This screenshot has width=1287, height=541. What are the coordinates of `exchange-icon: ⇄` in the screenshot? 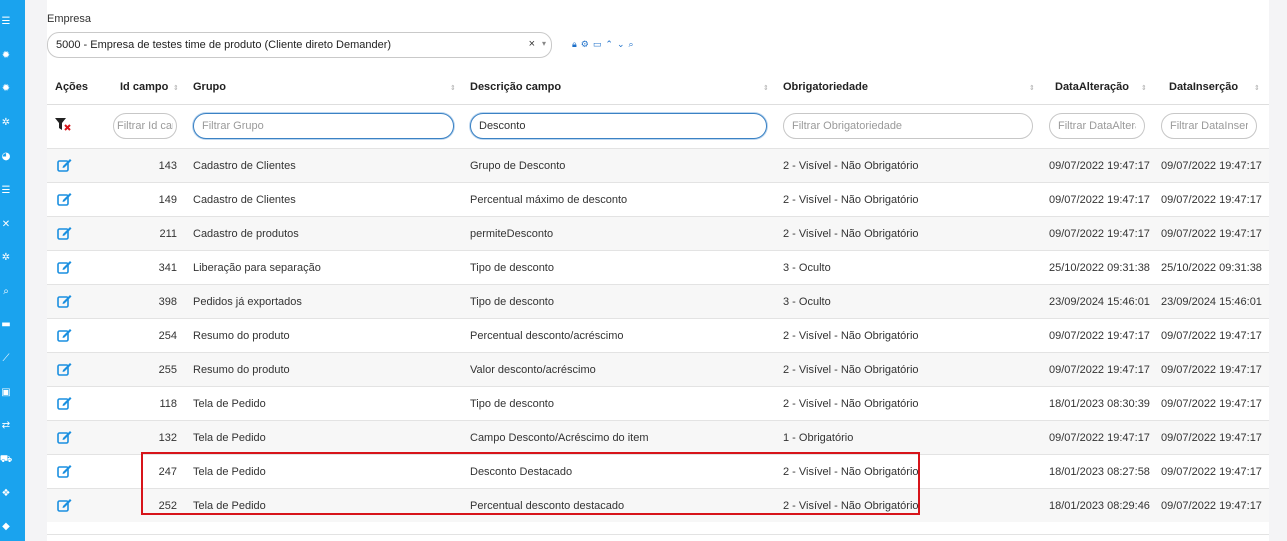 It's located at (6, 426).